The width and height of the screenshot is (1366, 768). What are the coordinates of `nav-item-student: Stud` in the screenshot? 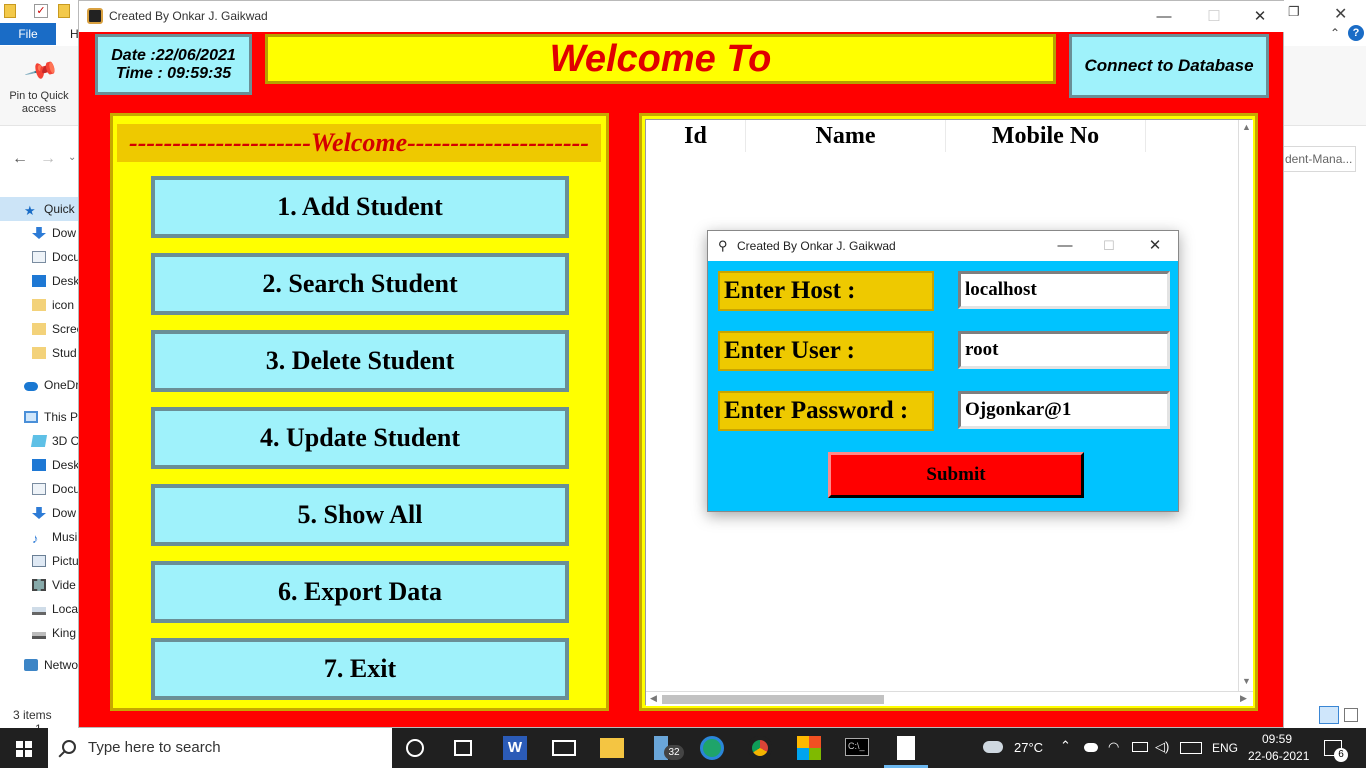 It's located at (40, 353).